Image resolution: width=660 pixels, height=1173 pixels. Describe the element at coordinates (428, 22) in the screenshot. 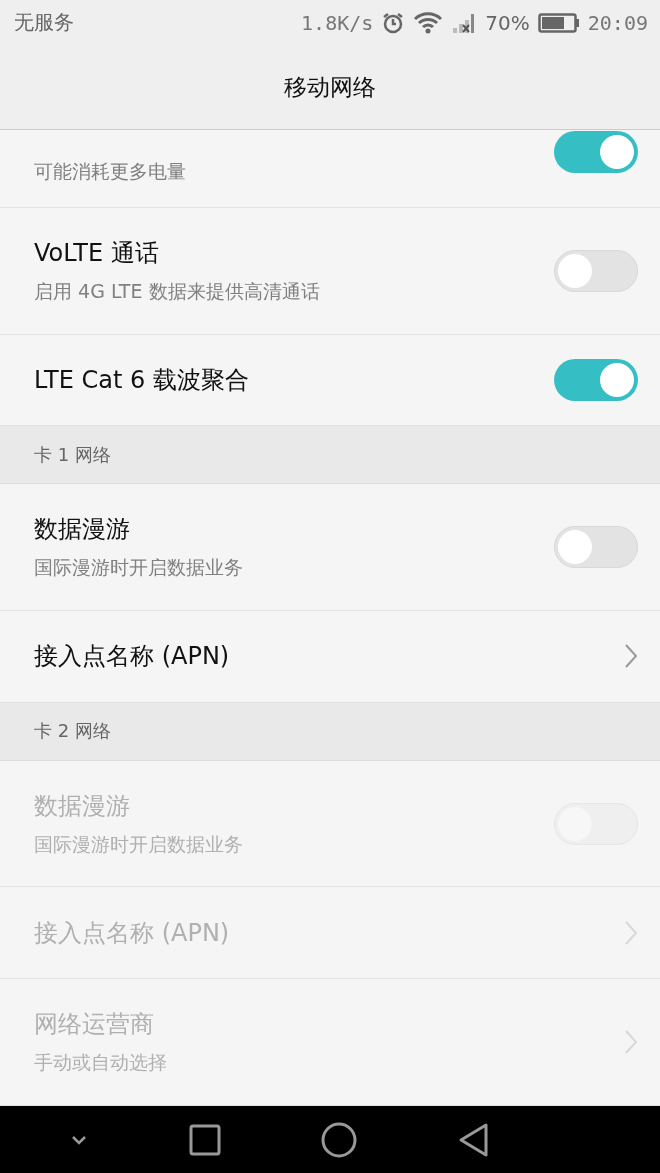

I see `wifi-icon` at that location.